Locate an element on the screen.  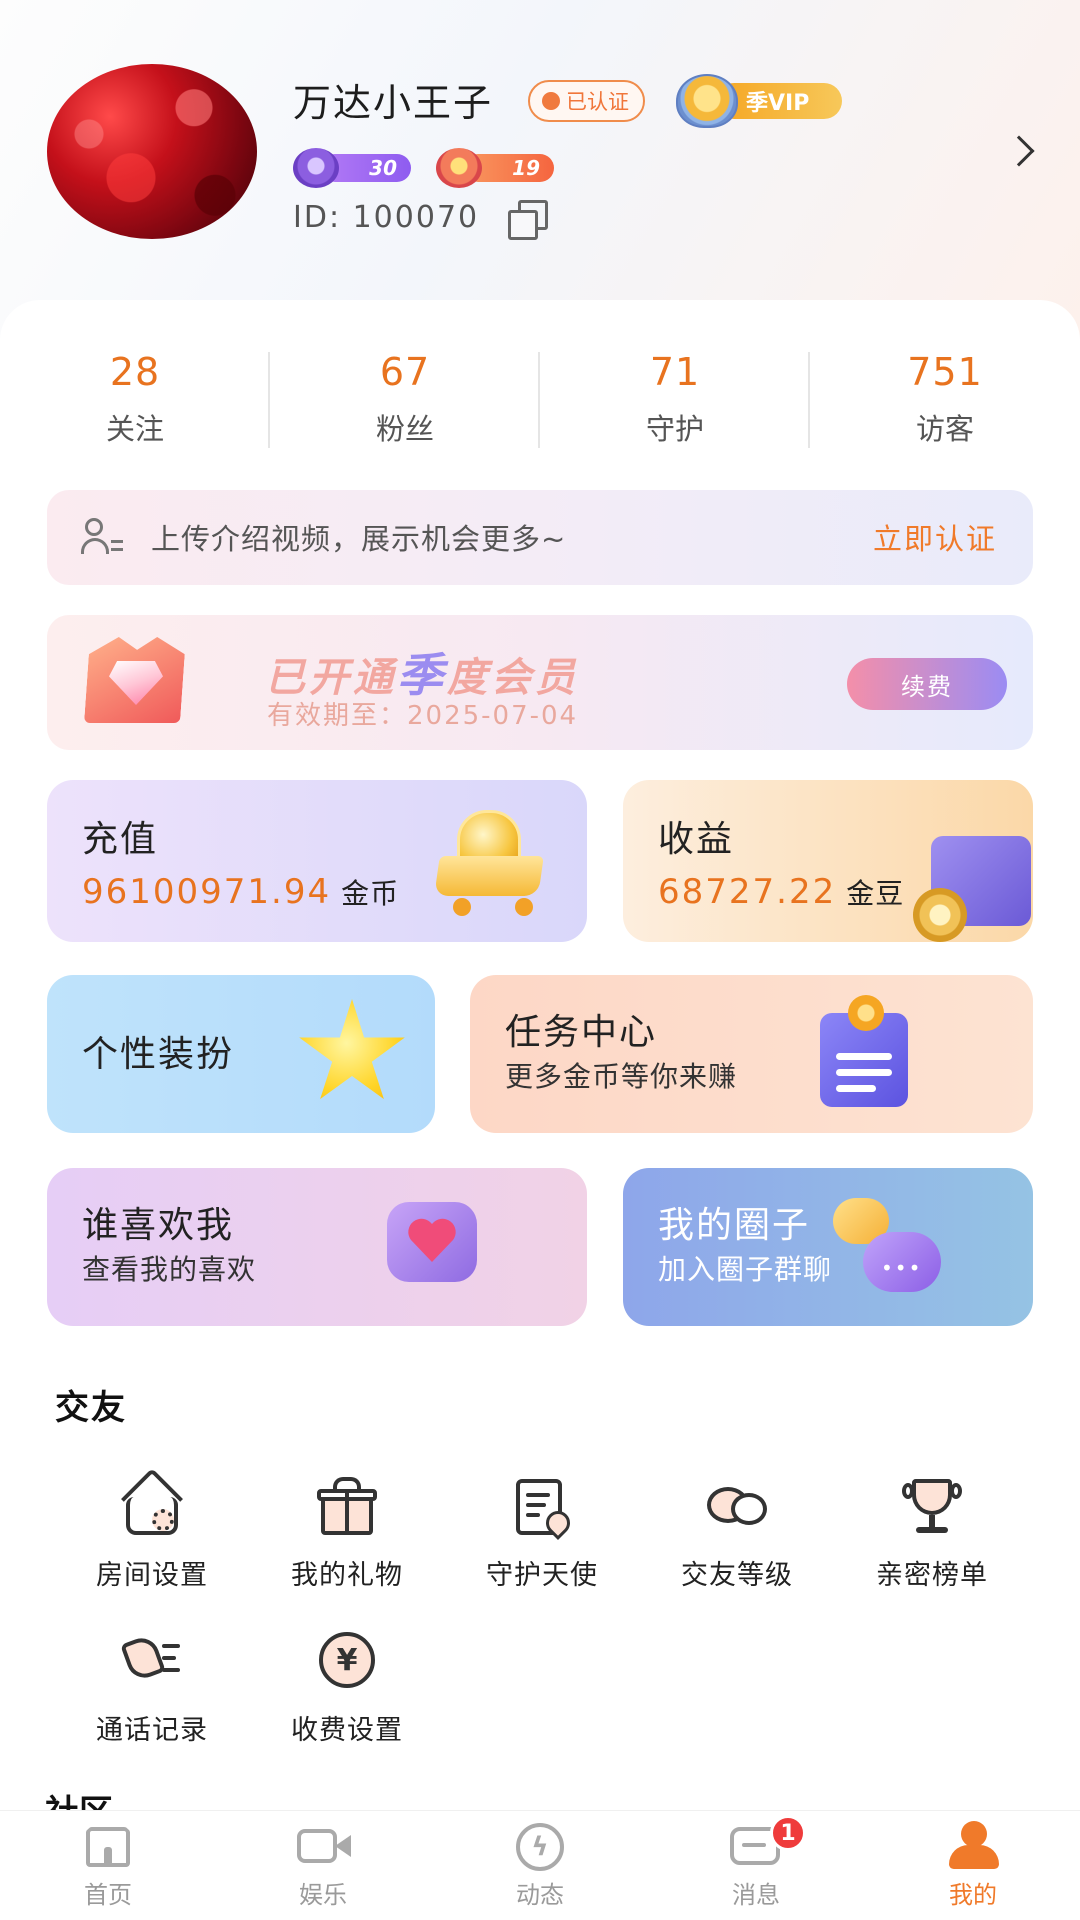
income-tile: 收益 68727.22 金豆 is located at coordinates (828, 861).